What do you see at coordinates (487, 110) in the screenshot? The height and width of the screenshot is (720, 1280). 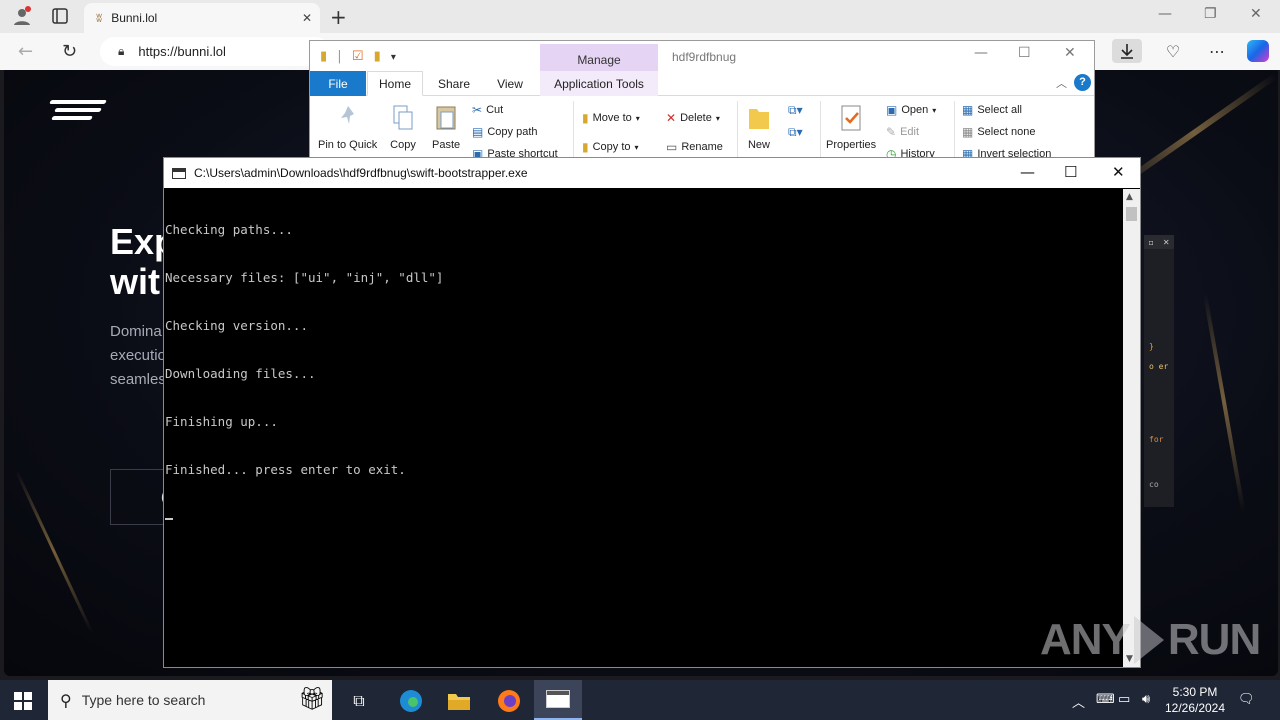 I see `cut-button: ✂ Cut` at bounding box center [487, 110].